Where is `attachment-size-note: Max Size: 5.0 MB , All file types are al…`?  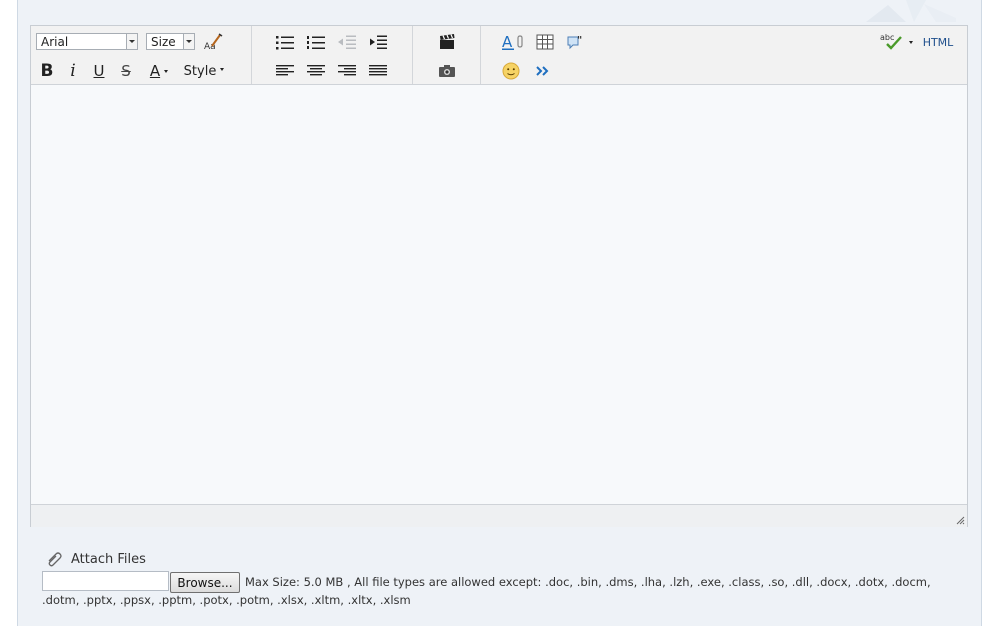 attachment-size-note: Max Size: 5.0 MB , All file types are al… is located at coordinates (486, 591).